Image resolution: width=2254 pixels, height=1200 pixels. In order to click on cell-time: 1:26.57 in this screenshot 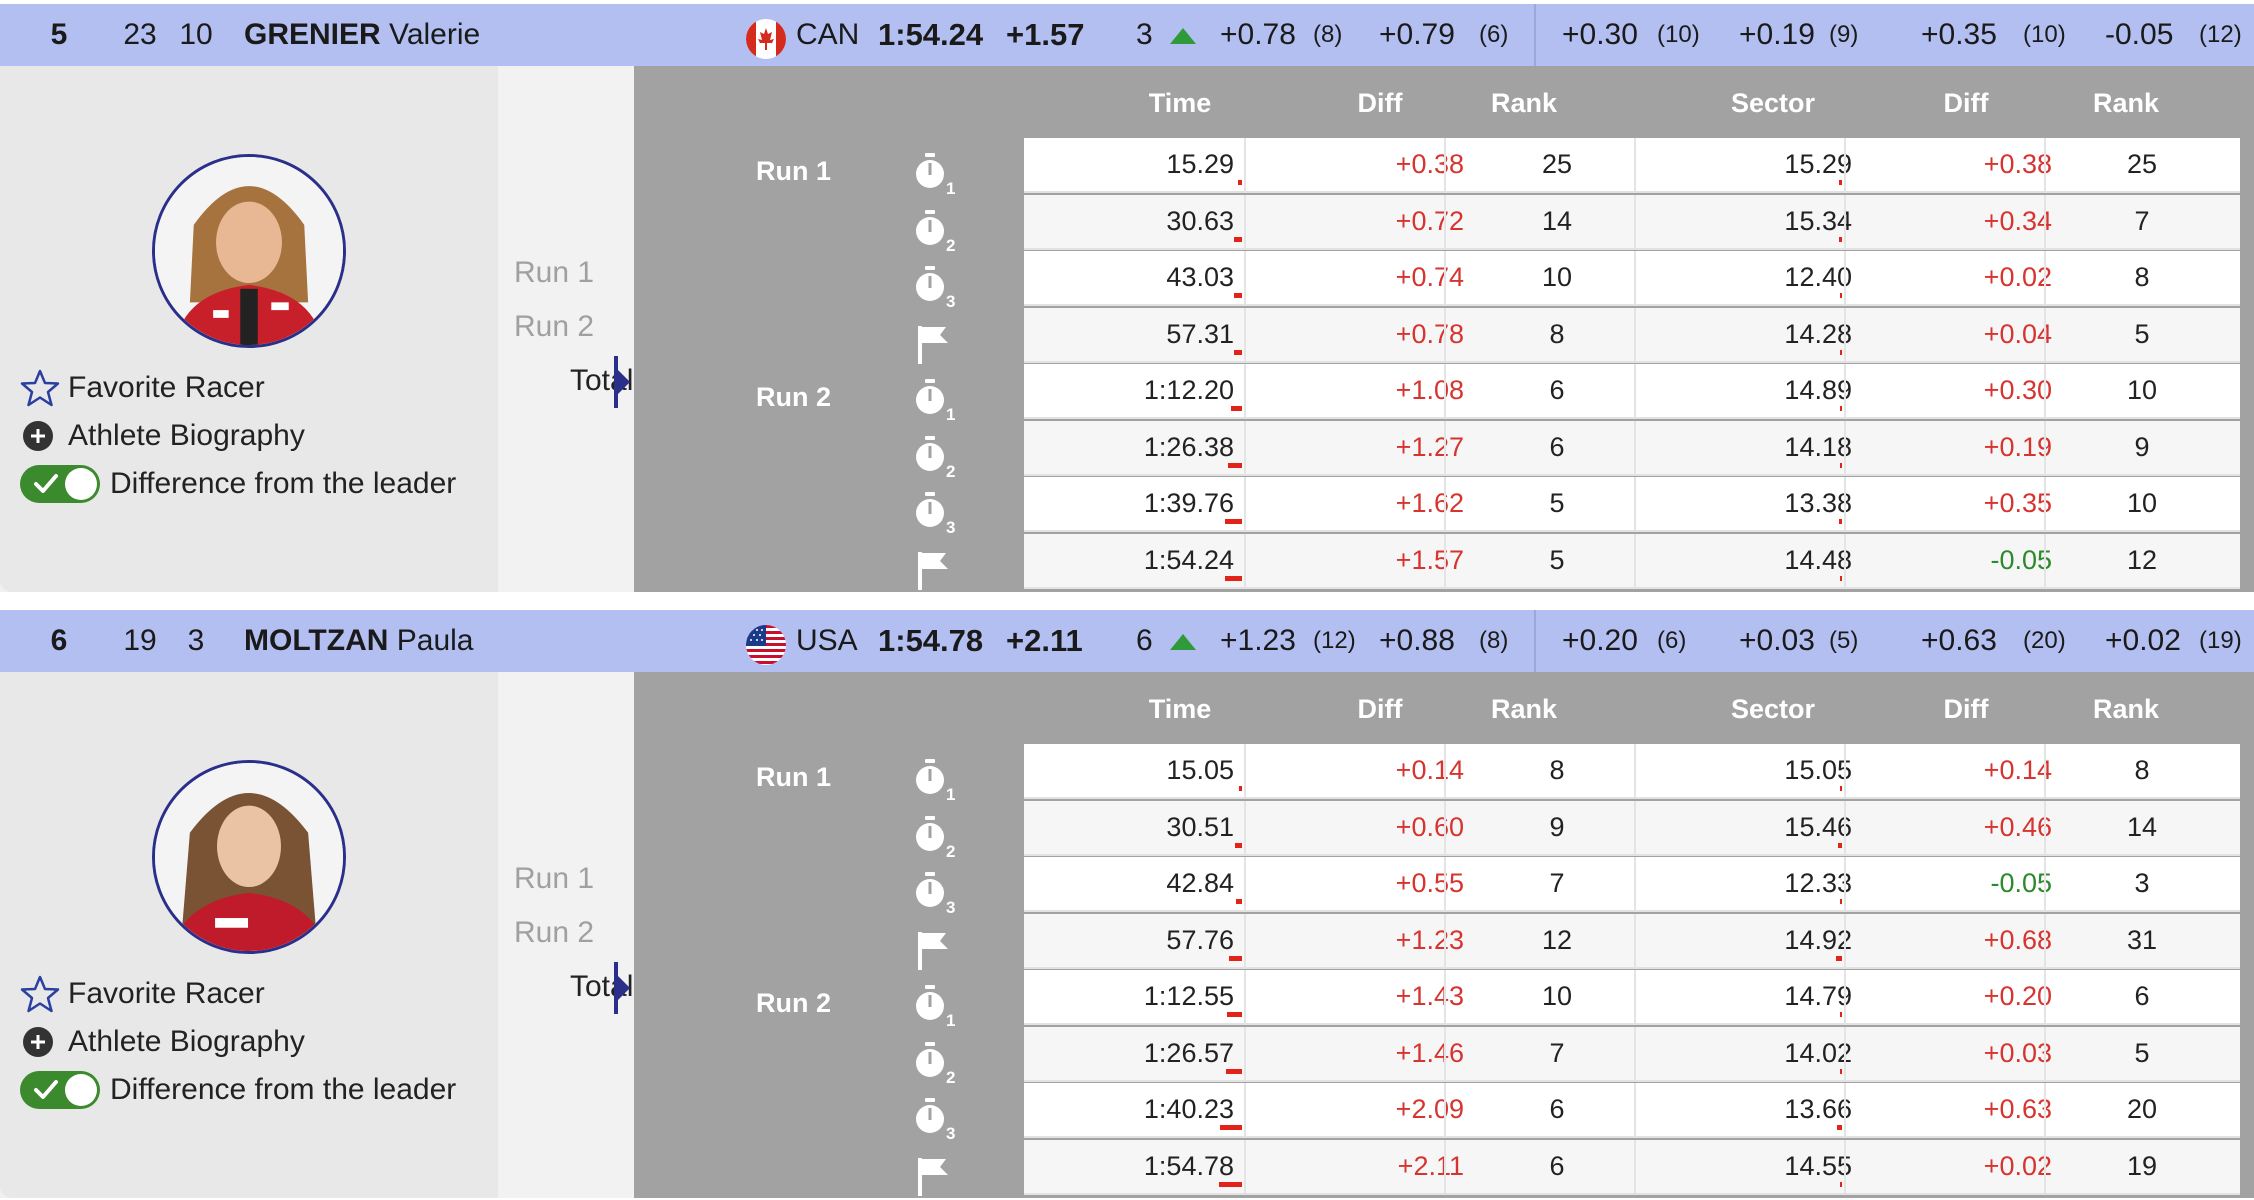, I will do `click(1188, 1052)`.